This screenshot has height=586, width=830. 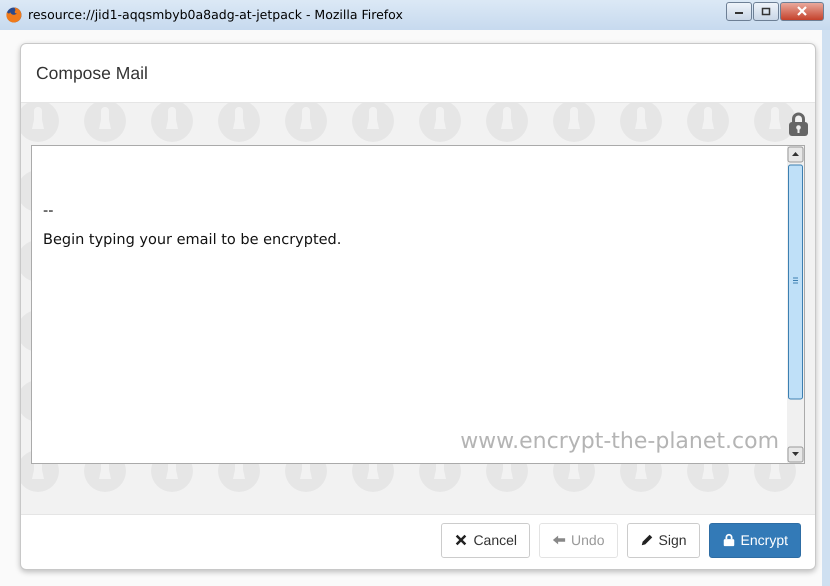 What do you see at coordinates (619, 442) in the screenshot?
I see `website-watermark: www.encrypt-the-planet.com` at bounding box center [619, 442].